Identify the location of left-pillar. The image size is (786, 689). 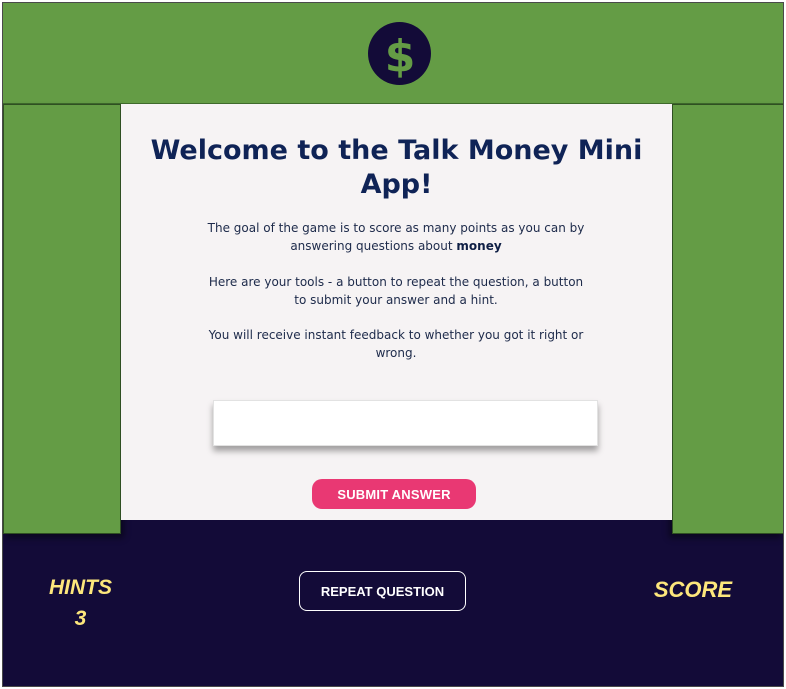
(62, 319).